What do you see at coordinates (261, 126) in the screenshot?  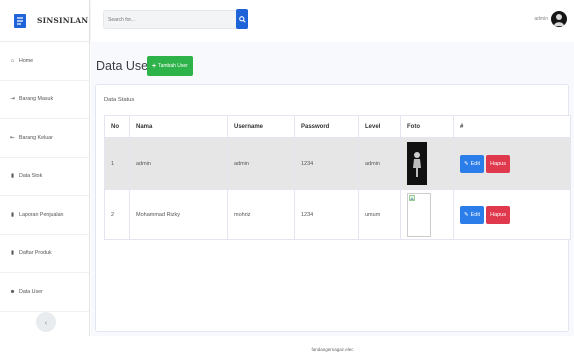 I see `column-header-username: Username` at bounding box center [261, 126].